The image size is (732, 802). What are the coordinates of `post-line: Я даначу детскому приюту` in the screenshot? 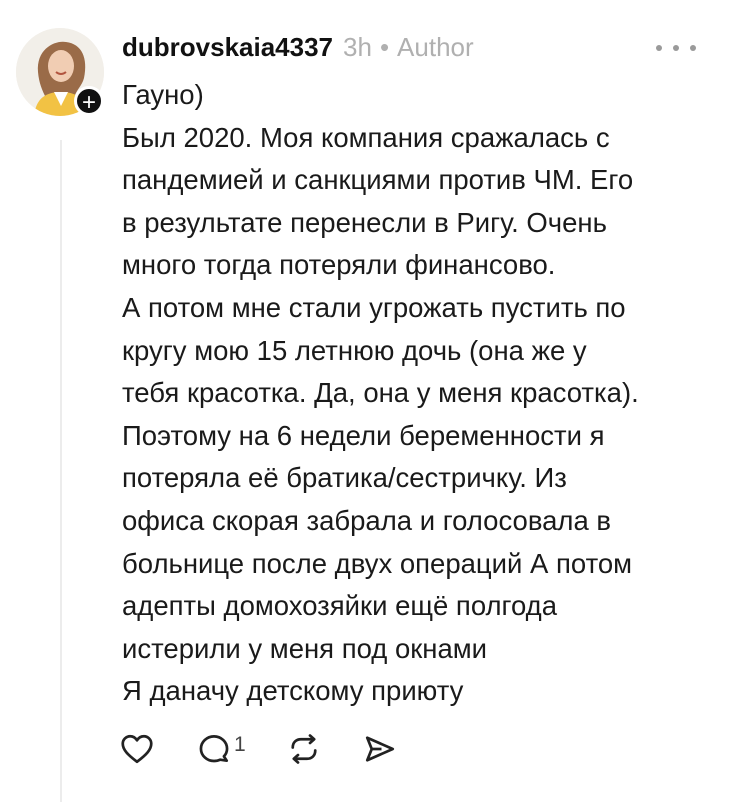 It's located at (293, 691).